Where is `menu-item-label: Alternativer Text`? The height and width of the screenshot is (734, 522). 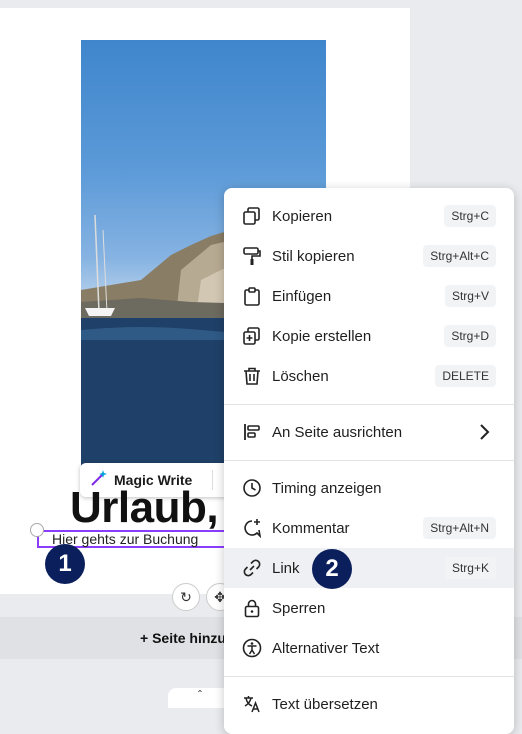 menu-item-label: Alternativer Text is located at coordinates (326, 648).